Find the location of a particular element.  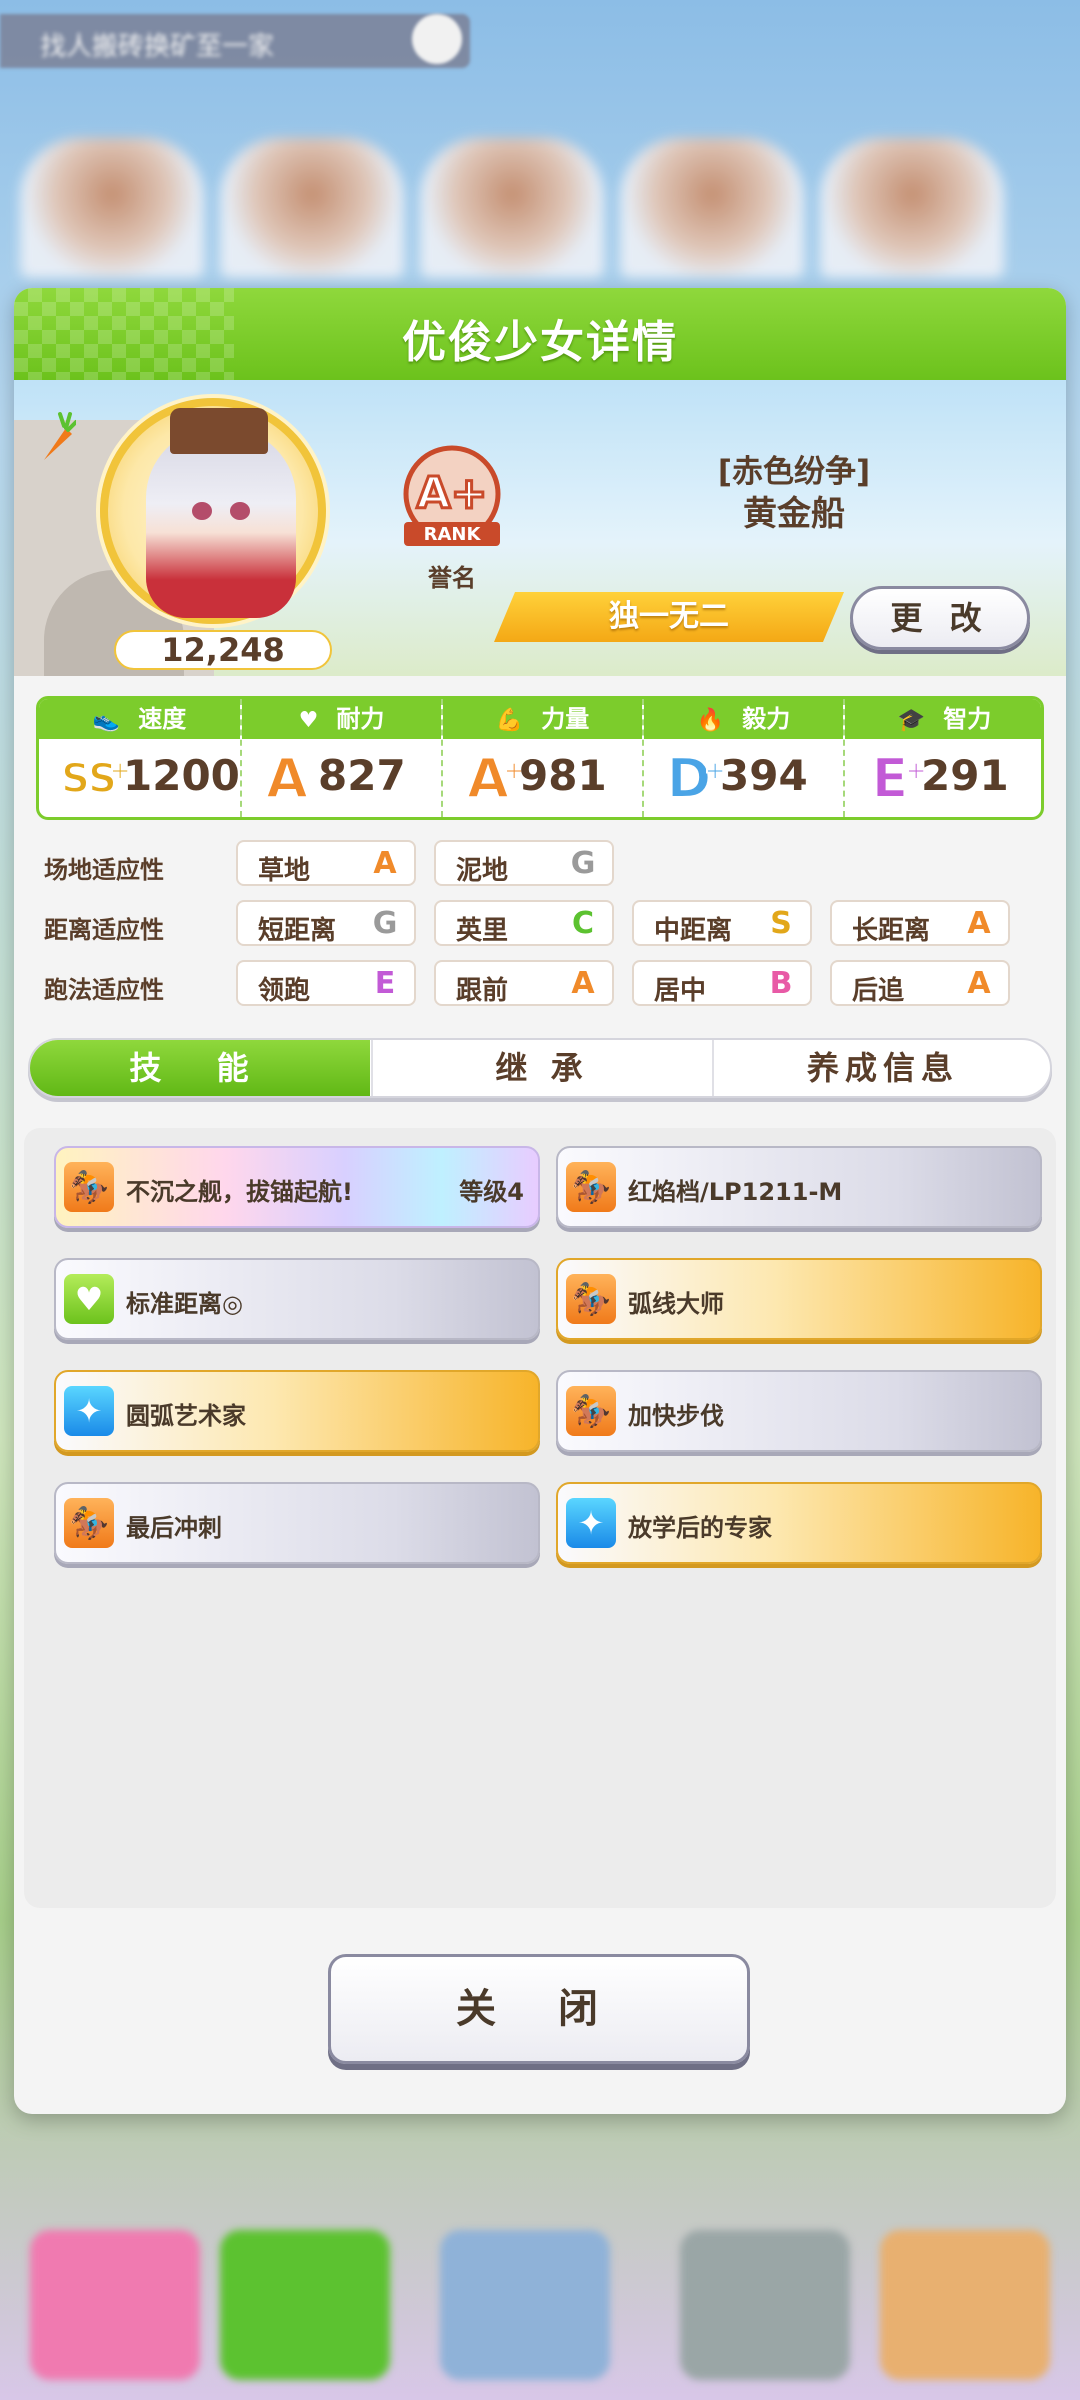

skill-item: ✦ 圆弧艺术家 is located at coordinates (297, 1411).